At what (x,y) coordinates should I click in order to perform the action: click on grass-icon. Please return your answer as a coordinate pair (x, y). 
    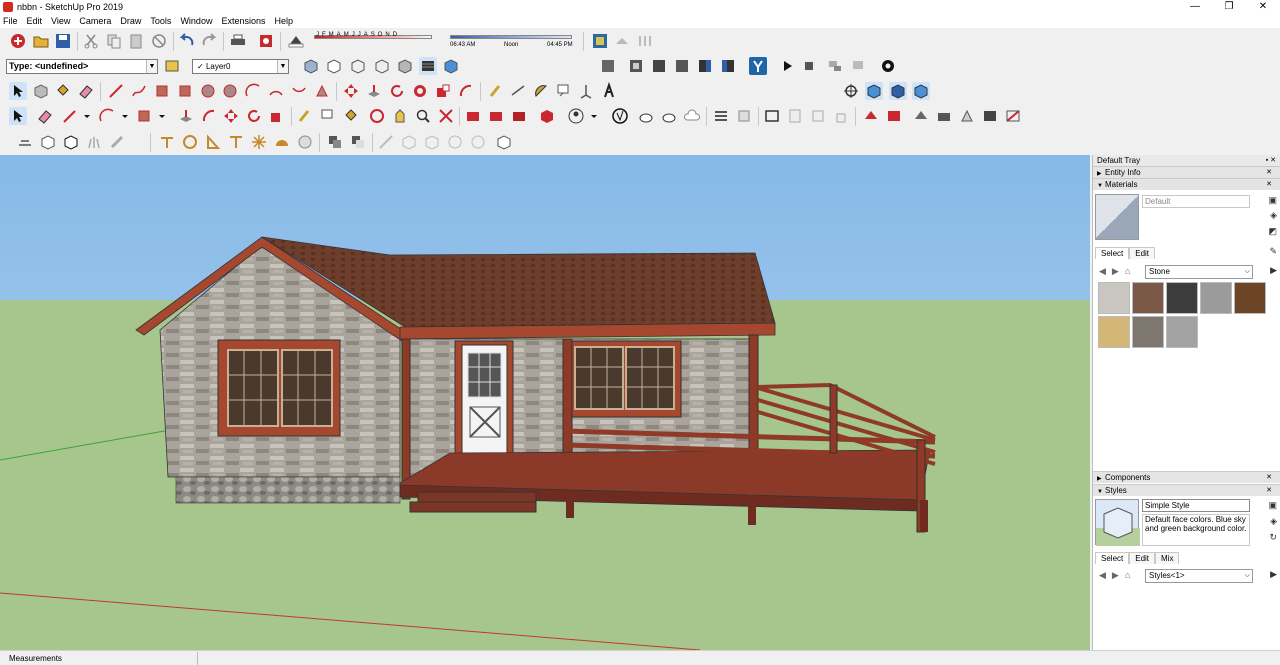
    Looking at the image, I should click on (94, 142).